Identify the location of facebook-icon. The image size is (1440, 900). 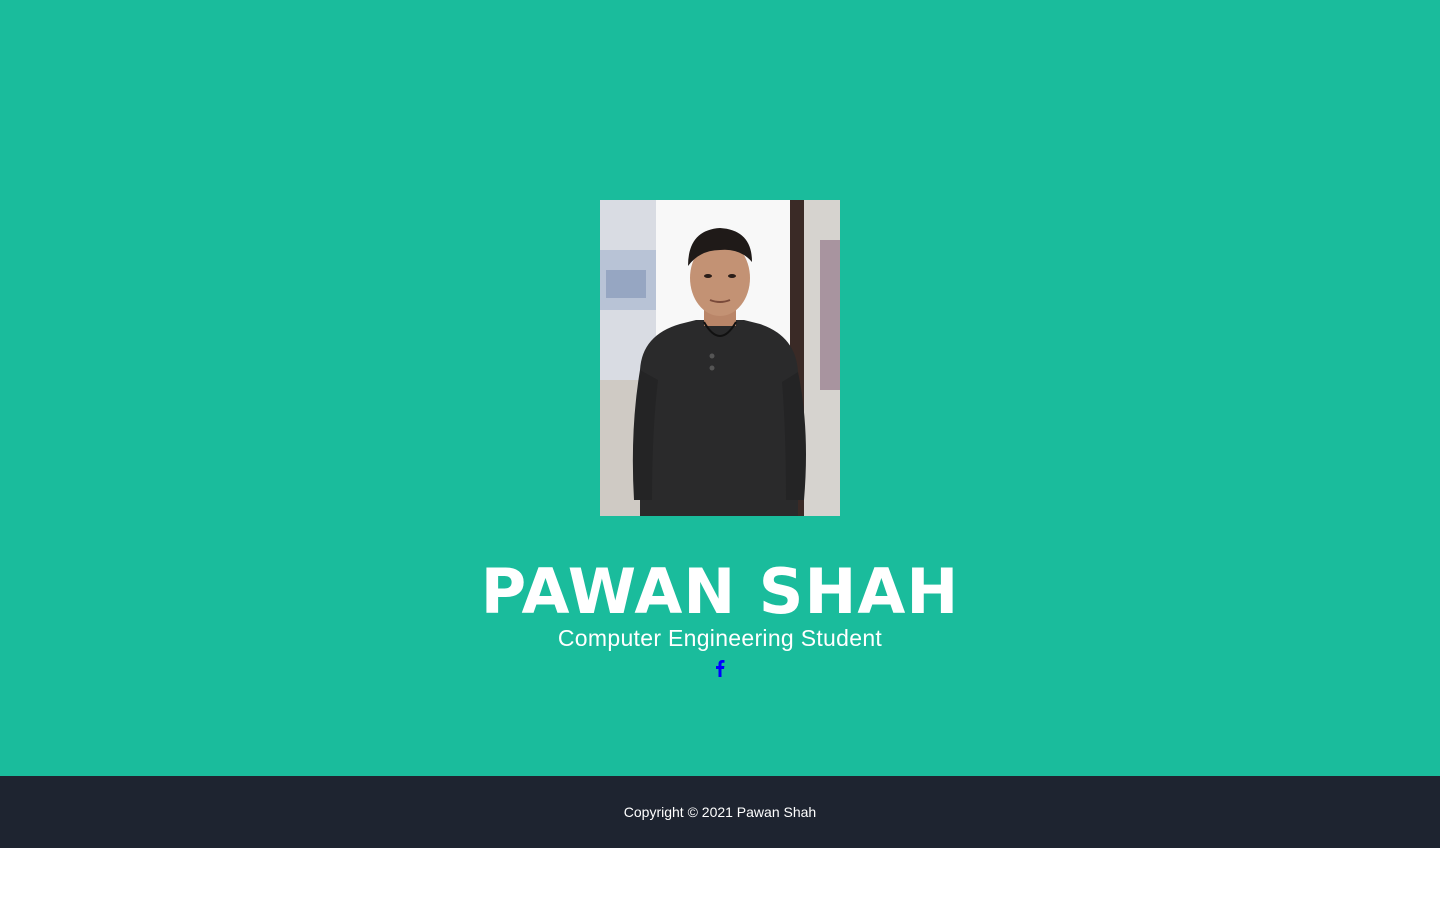
(720, 668).